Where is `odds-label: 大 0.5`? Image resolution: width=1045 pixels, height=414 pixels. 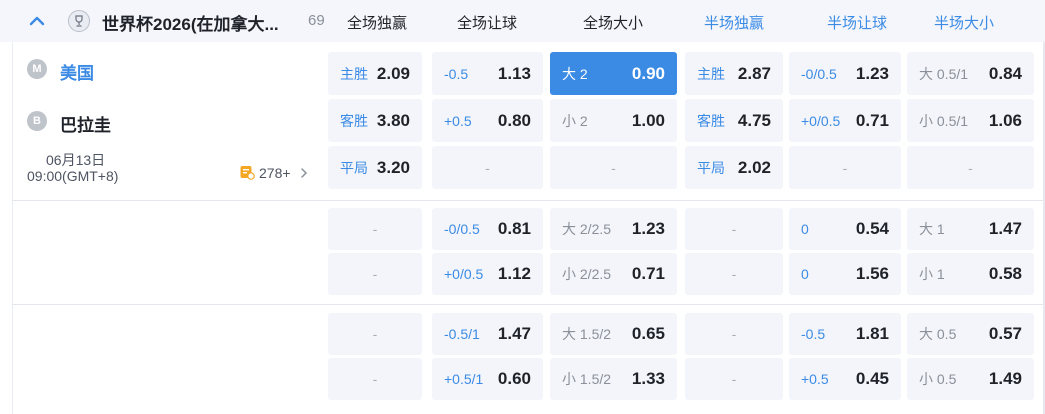
odds-label: 大 0.5 is located at coordinates (938, 334).